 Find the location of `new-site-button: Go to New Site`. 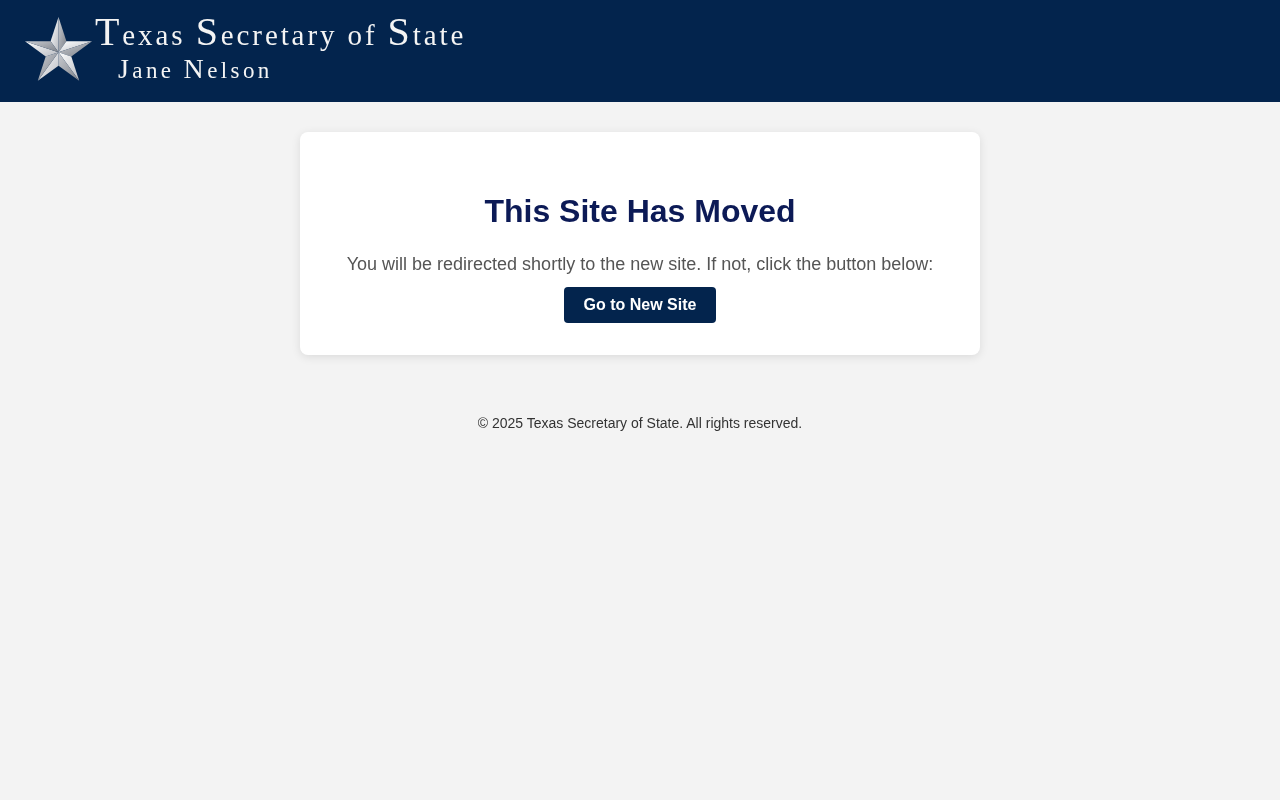

new-site-button: Go to New Site is located at coordinates (640, 305).